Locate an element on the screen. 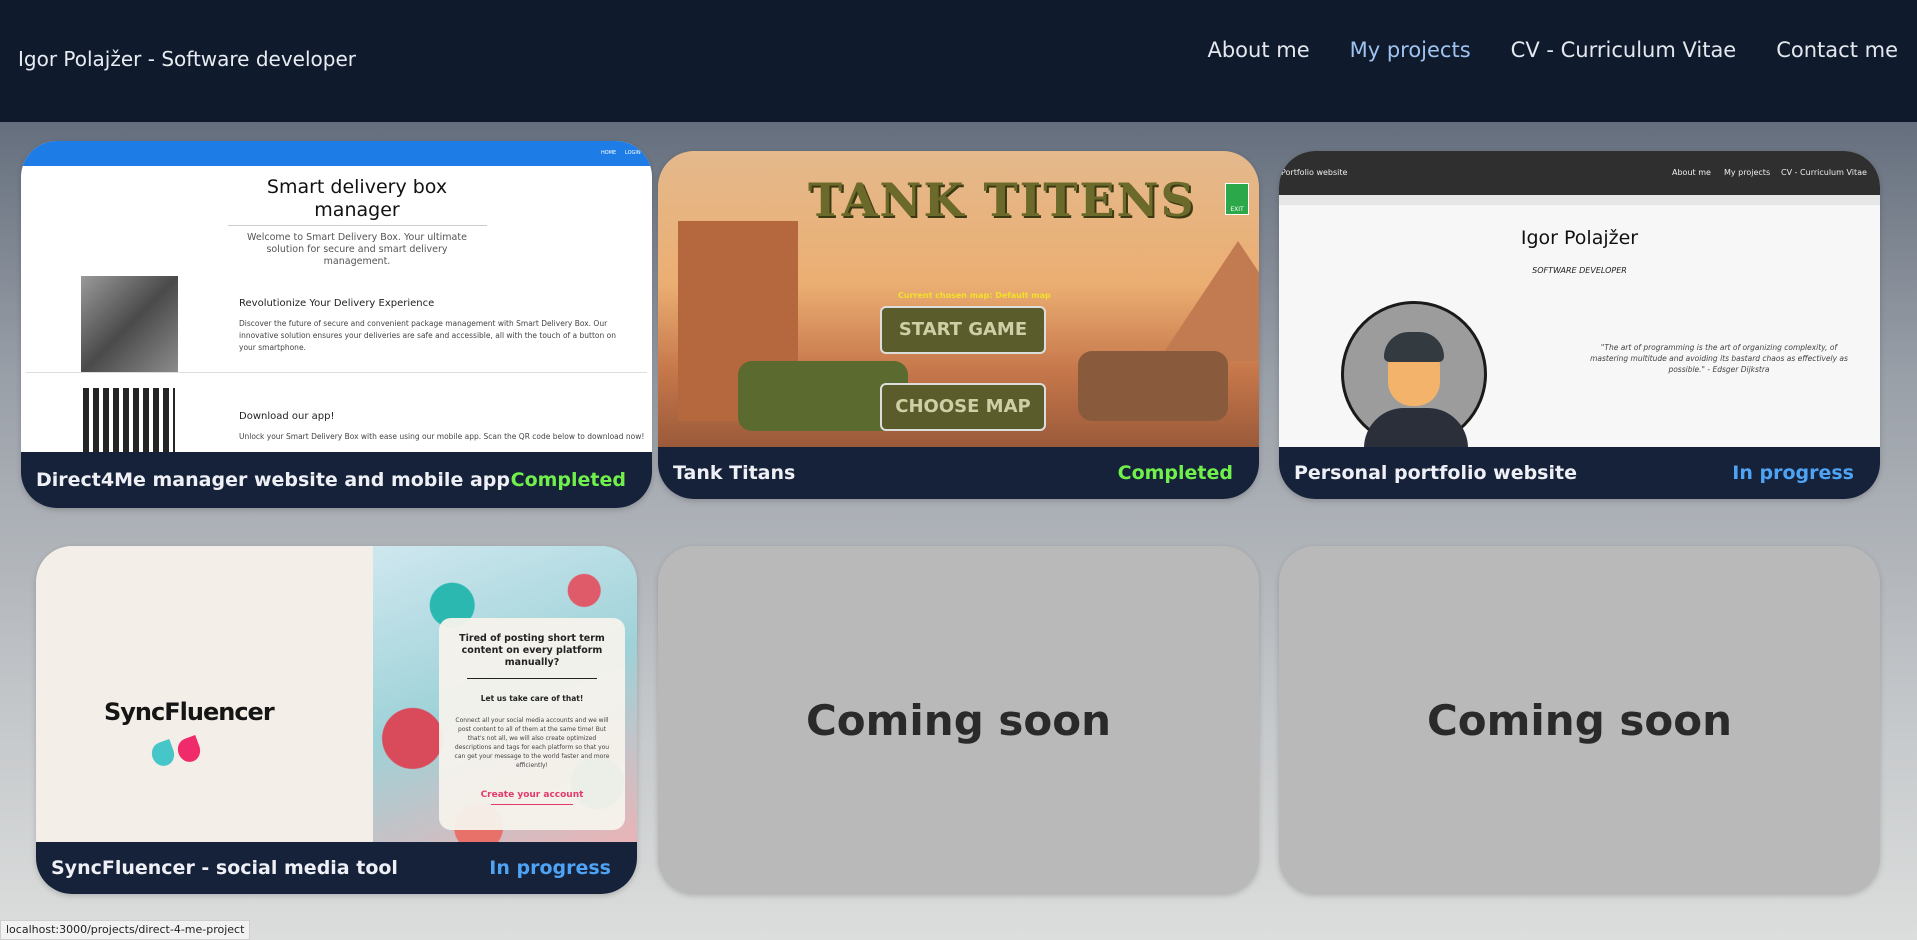 This screenshot has width=1917, height=940. delivery-box-photo is located at coordinates (129, 324).